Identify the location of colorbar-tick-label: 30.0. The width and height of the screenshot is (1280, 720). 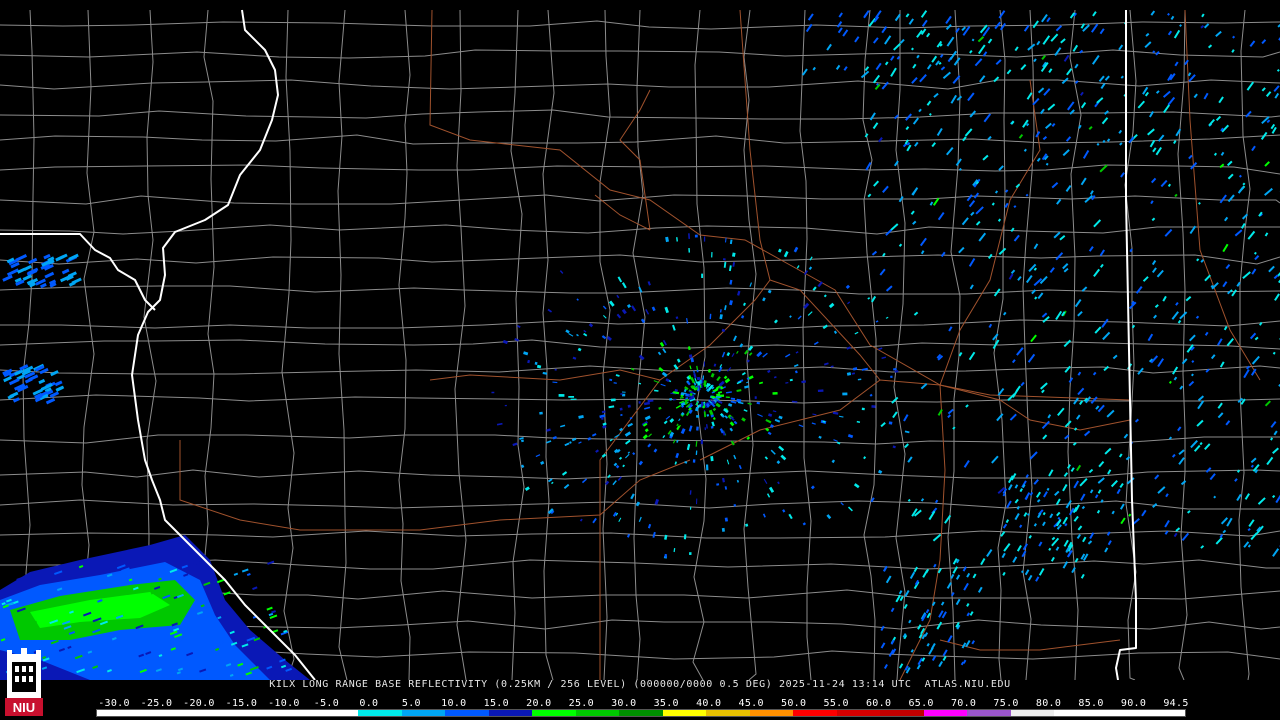
(624, 703).